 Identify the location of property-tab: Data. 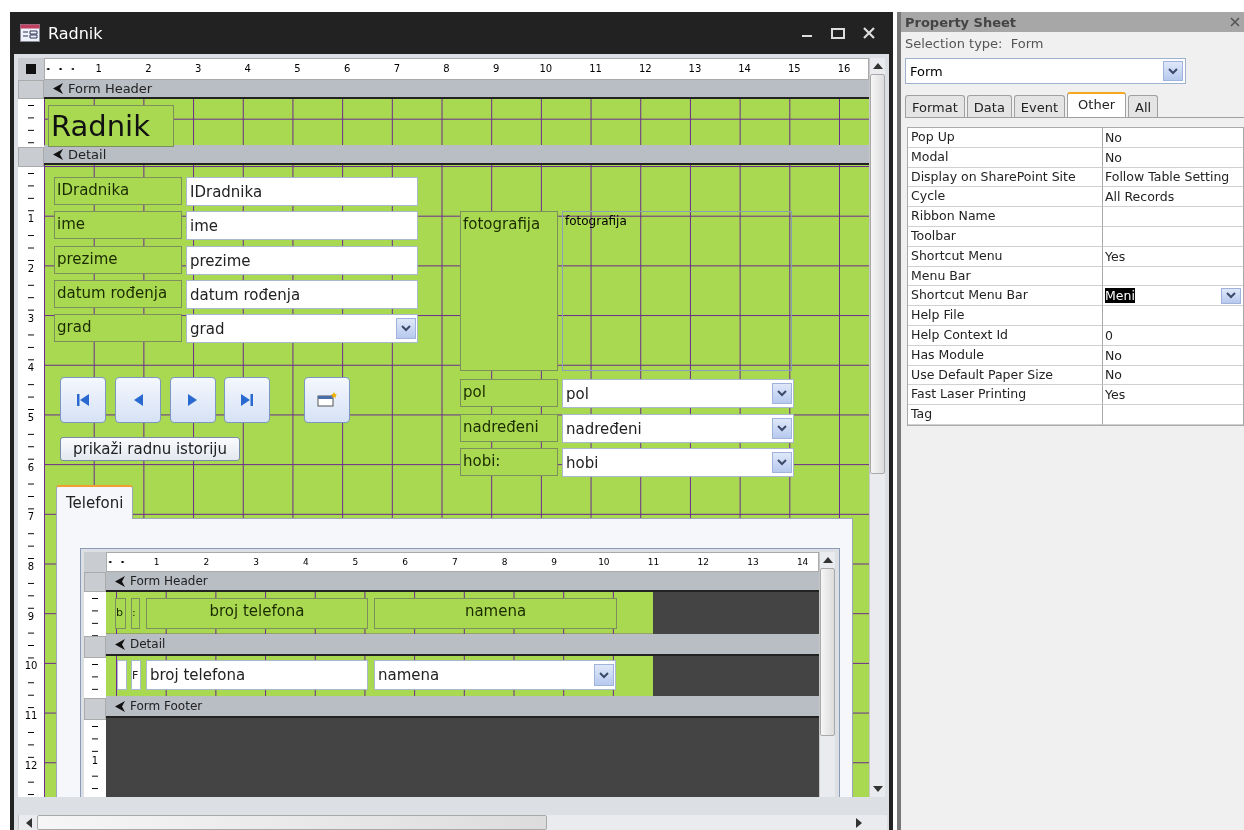
(989, 106).